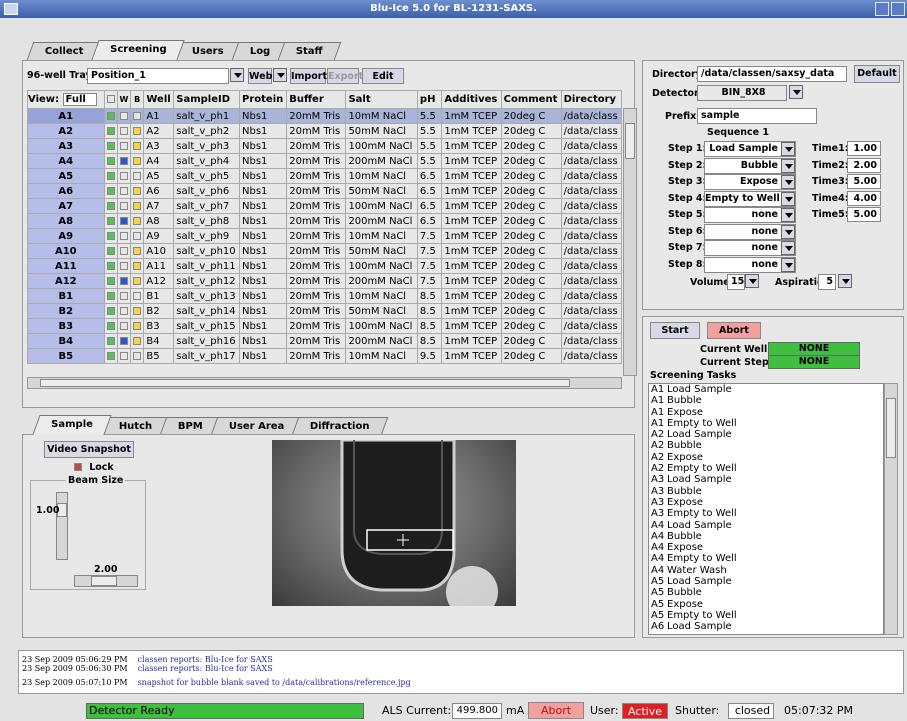  I want to click on table-vertical-scrollbar, so click(630, 242).